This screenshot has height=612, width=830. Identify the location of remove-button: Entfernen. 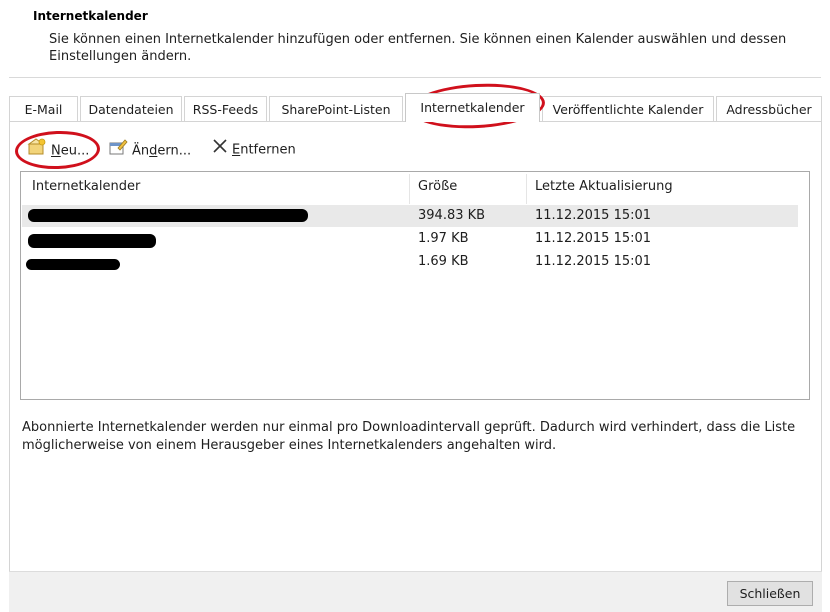
(254, 149).